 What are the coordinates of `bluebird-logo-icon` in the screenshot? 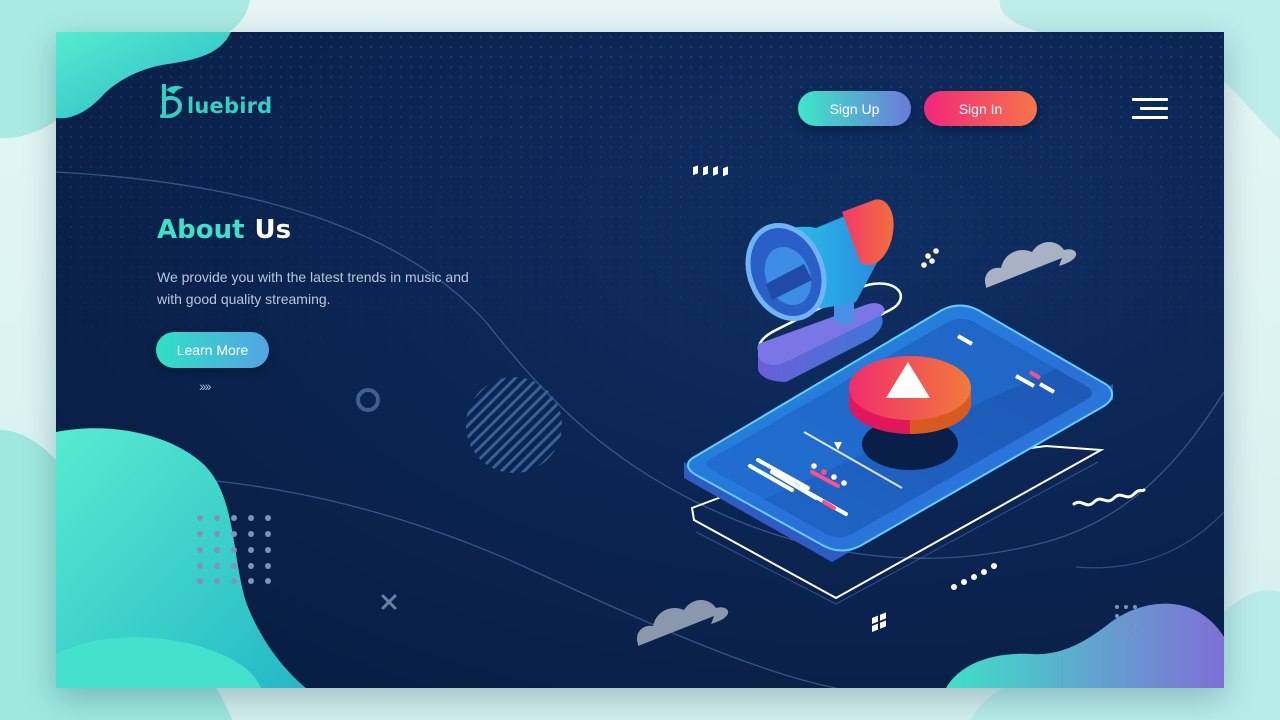 It's located at (172, 101).